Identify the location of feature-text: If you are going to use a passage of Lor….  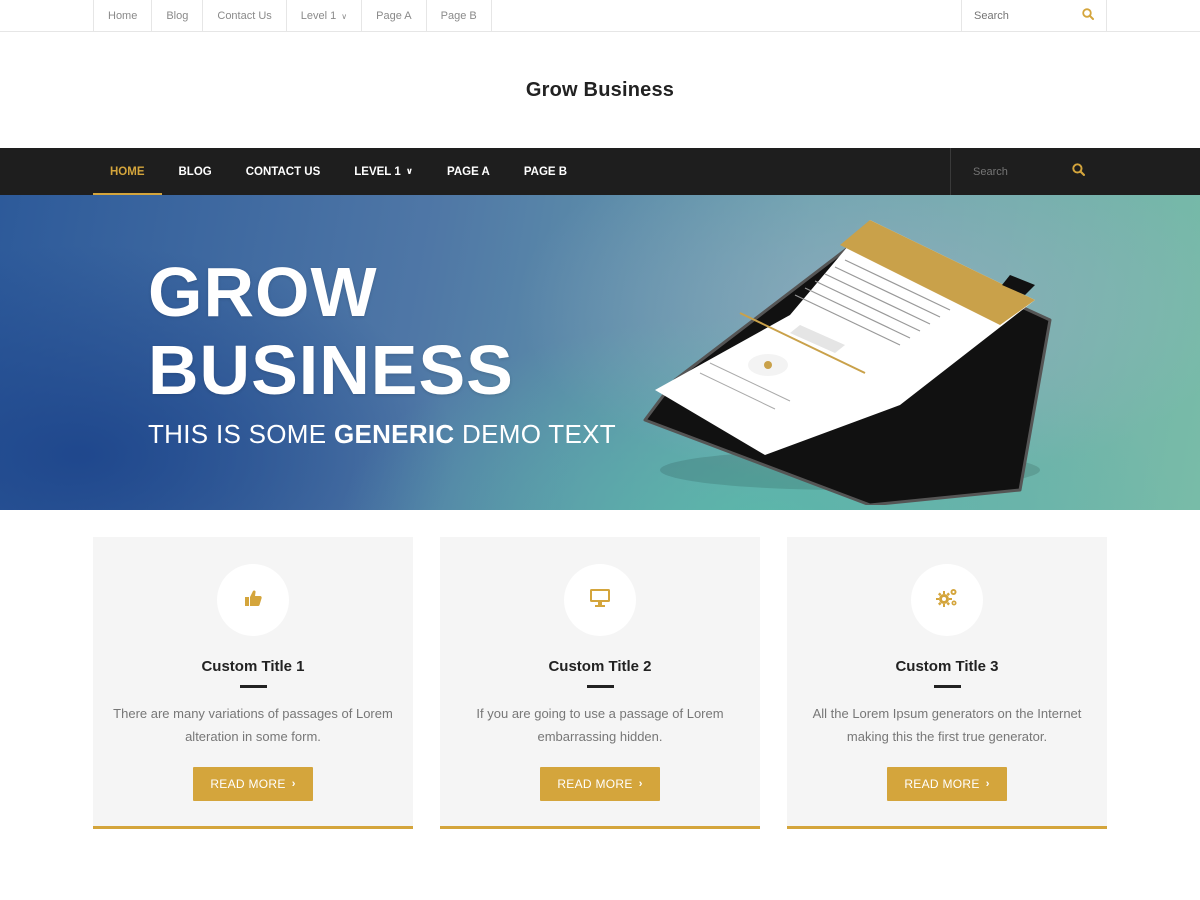
(600, 725).